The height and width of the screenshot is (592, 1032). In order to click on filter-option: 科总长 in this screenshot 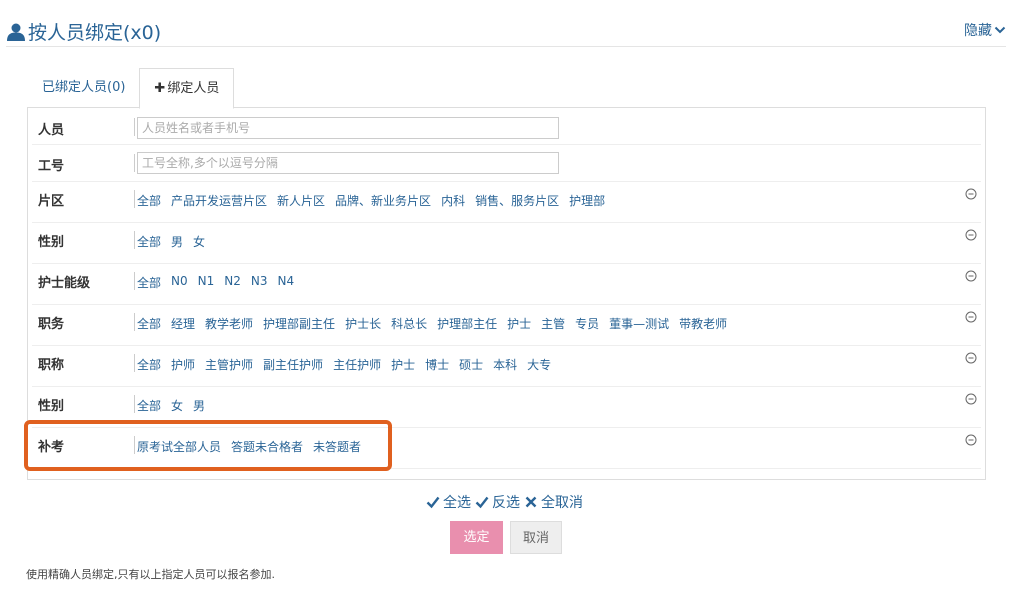, I will do `click(409, 323)`.